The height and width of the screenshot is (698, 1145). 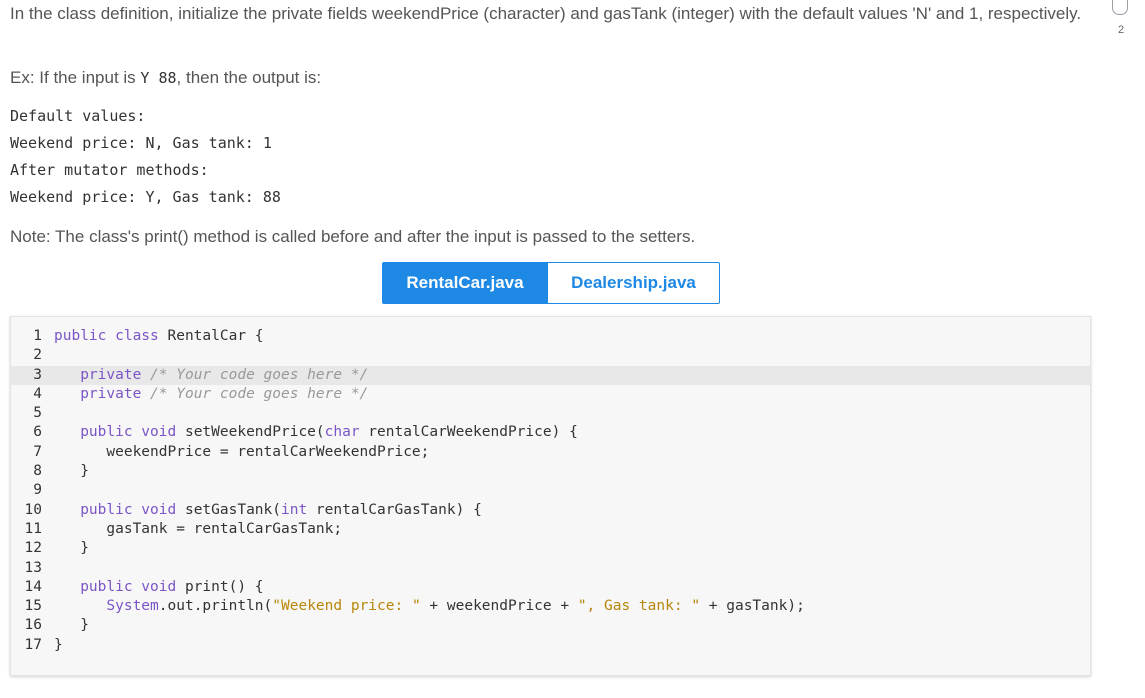 I want to click on code-text: weekendPrice = rentalCarWeekendPrice;, so click(x=241, y=452).